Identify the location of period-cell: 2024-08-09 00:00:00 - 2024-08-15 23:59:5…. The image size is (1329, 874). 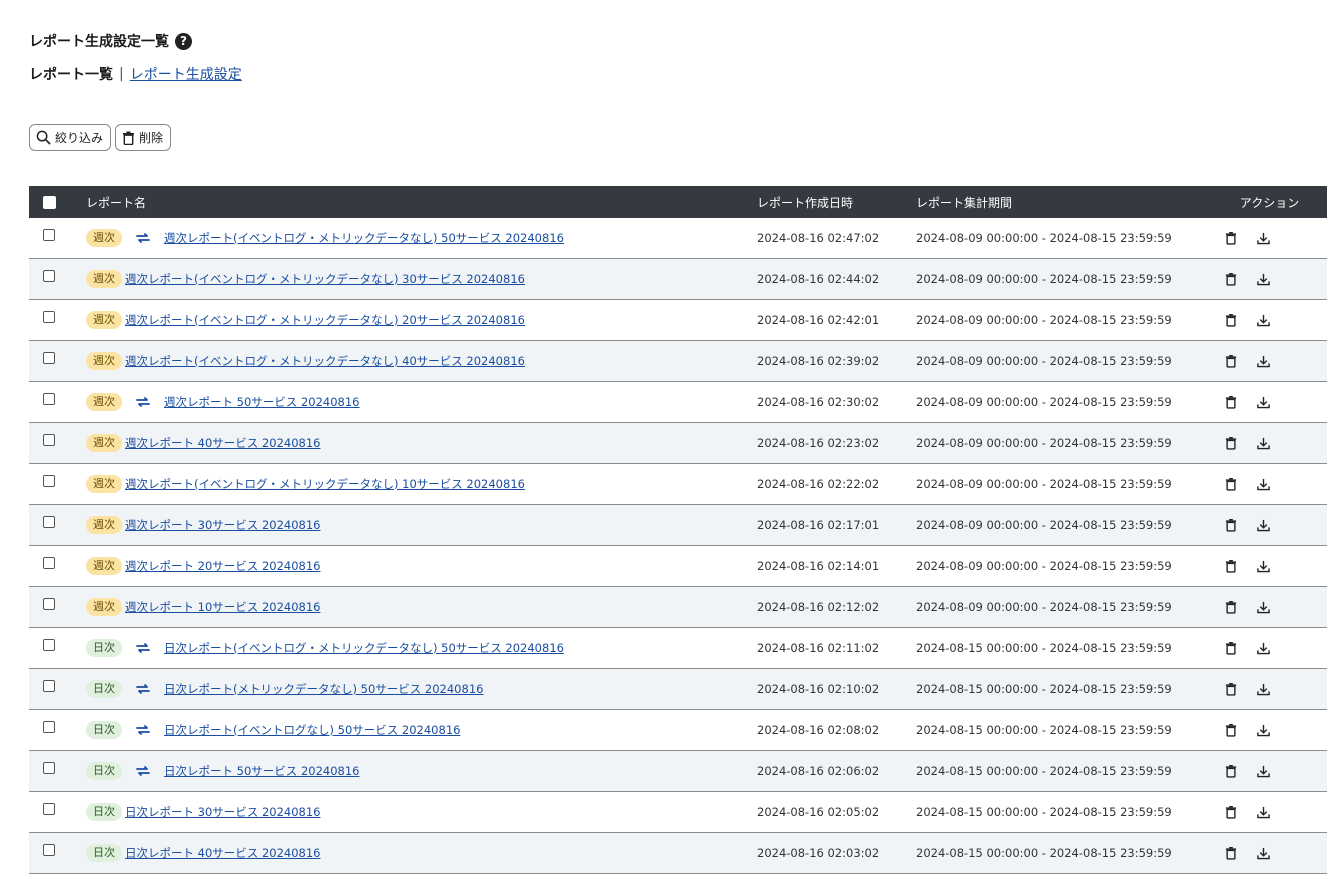
(1064, 484).